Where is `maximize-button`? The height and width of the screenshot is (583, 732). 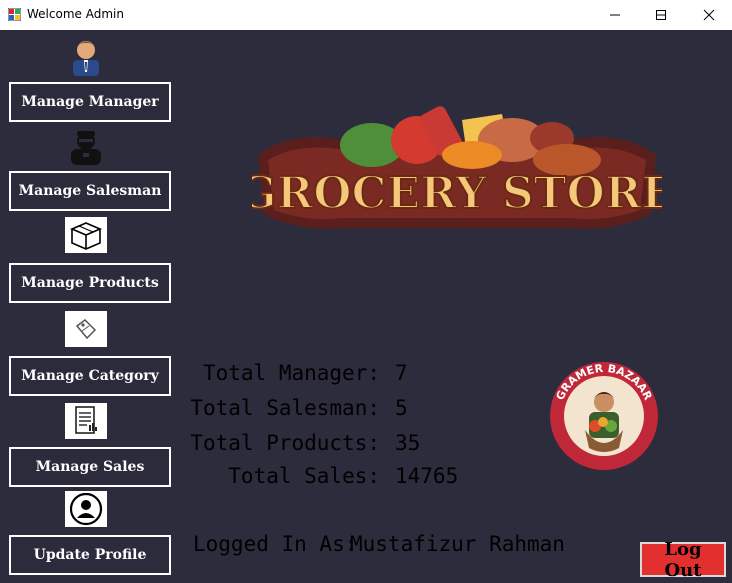
maximize-button is located at coordinates (661, 15).